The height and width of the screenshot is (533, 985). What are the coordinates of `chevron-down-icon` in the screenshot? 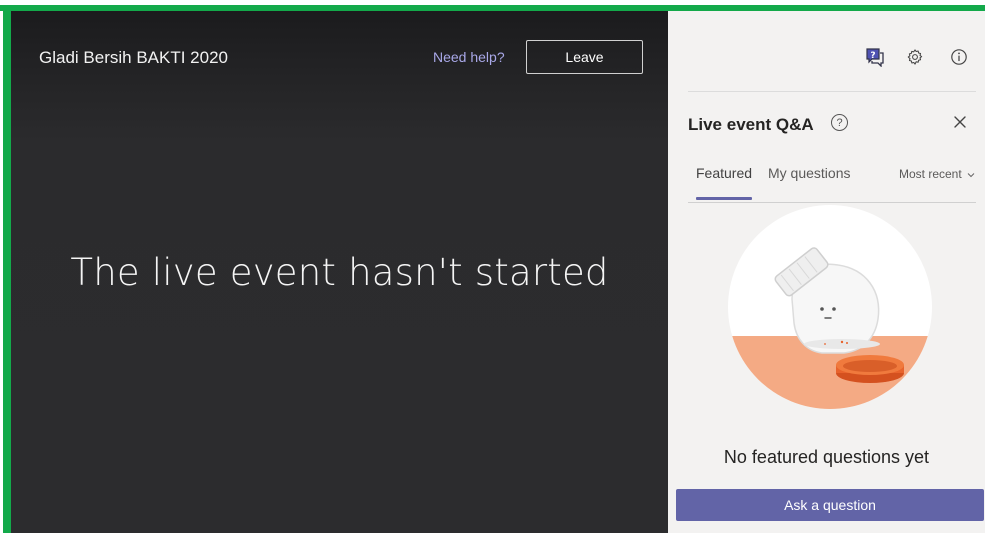 It's located at (971, 175).